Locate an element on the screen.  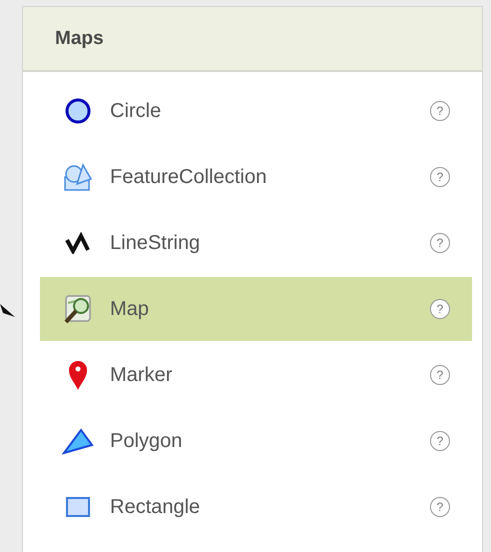
component-item: FeatureCollection ? is located at coordinates (256, 177).